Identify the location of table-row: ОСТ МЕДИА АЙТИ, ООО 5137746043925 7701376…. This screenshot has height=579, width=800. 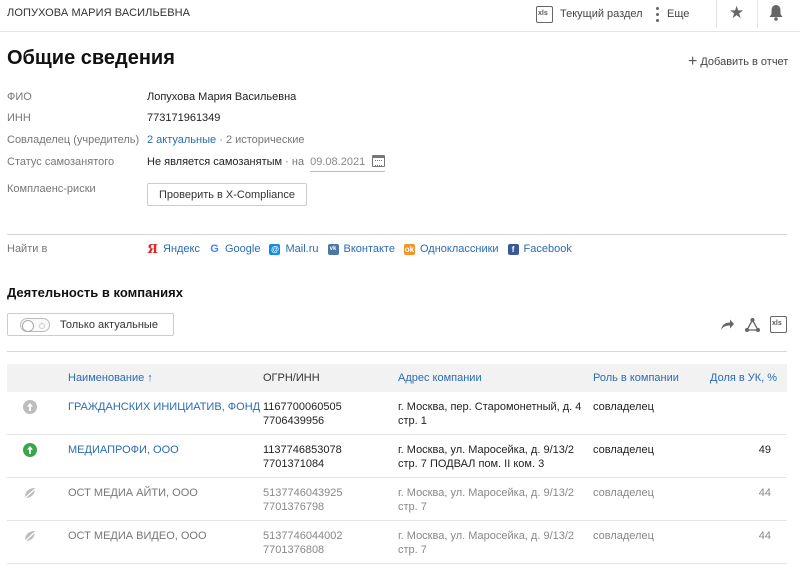
(397, 499).